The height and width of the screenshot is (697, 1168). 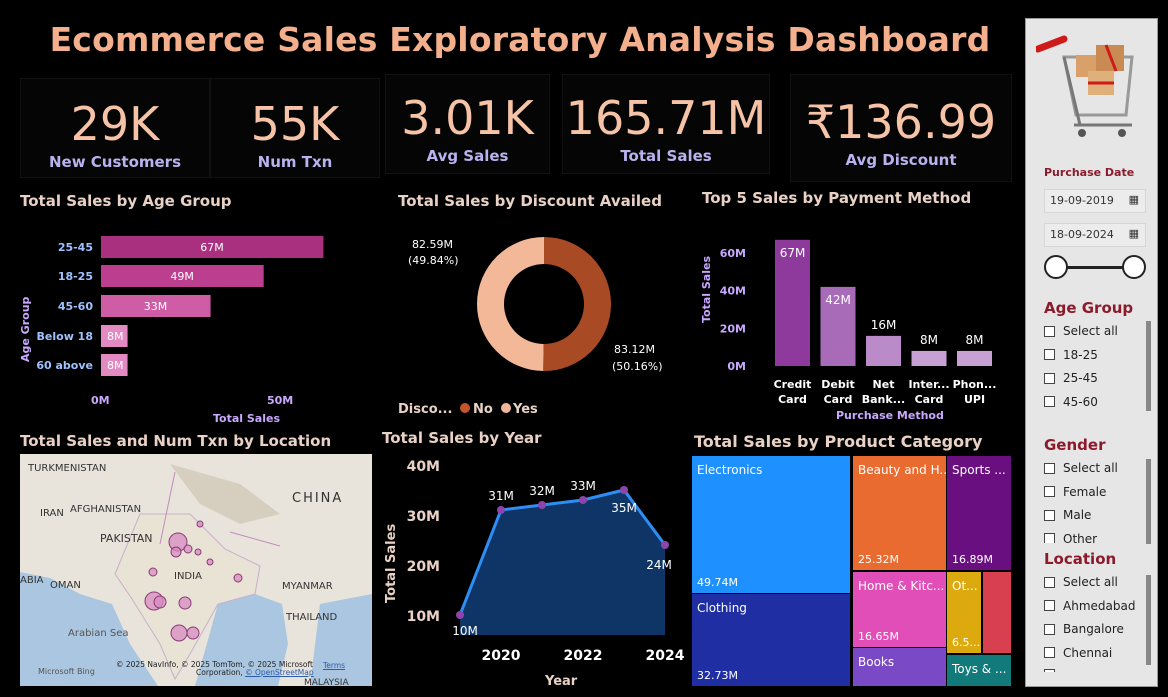 What do you see at coordinates (295, 162) in the screenshot?
I see `kpi-label: Num Txn` at bounding box center [295, 162].